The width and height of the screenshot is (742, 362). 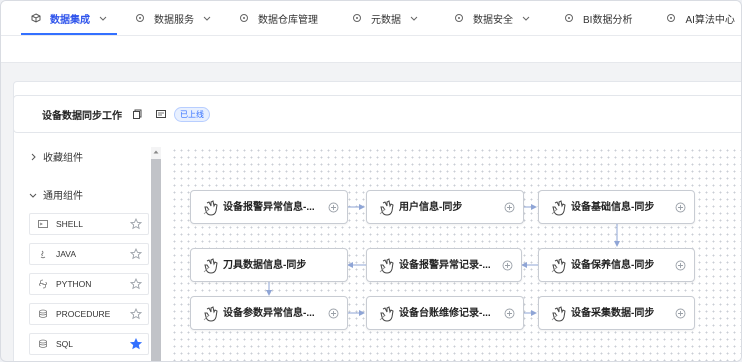 I want to click on tab-data-warehouse: 数据仓库管理, so click(x=278, y=18).